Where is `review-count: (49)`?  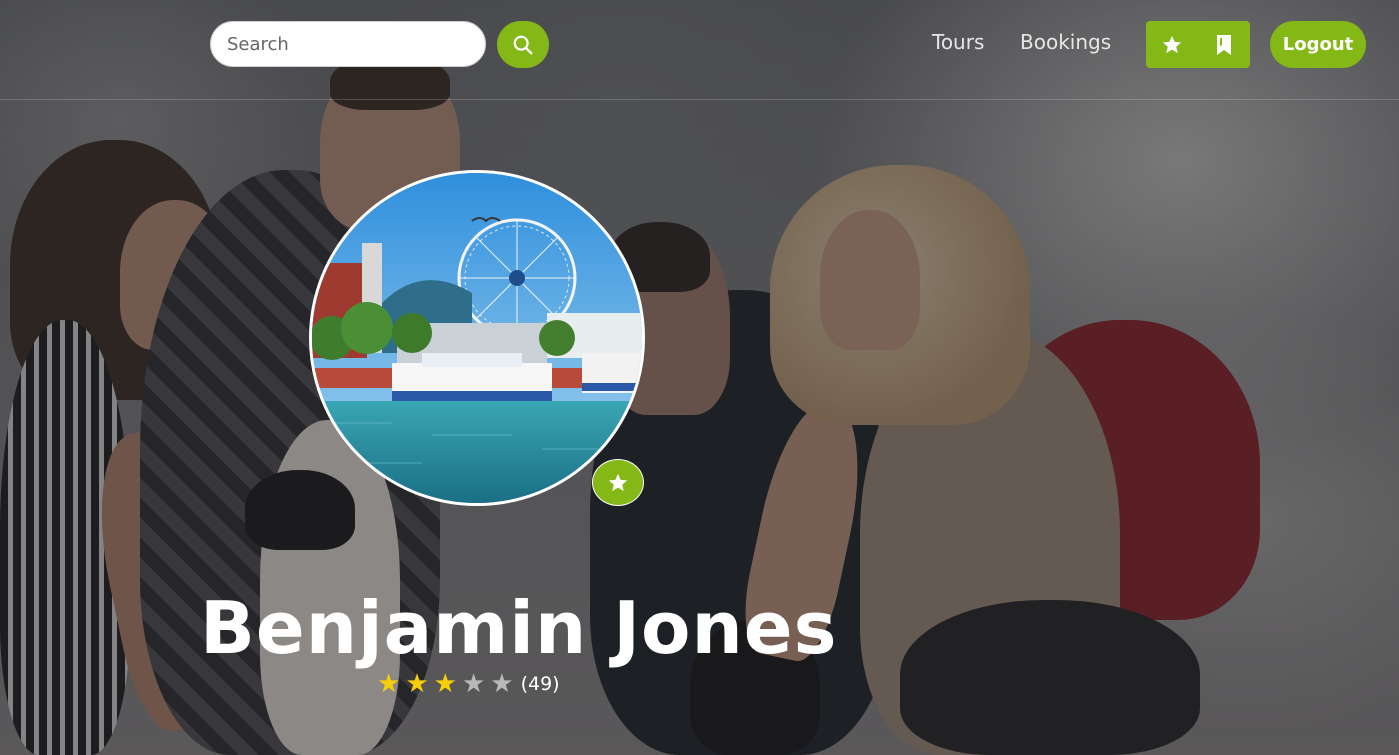
review-count: (49) is located at coordinates (540, 684).